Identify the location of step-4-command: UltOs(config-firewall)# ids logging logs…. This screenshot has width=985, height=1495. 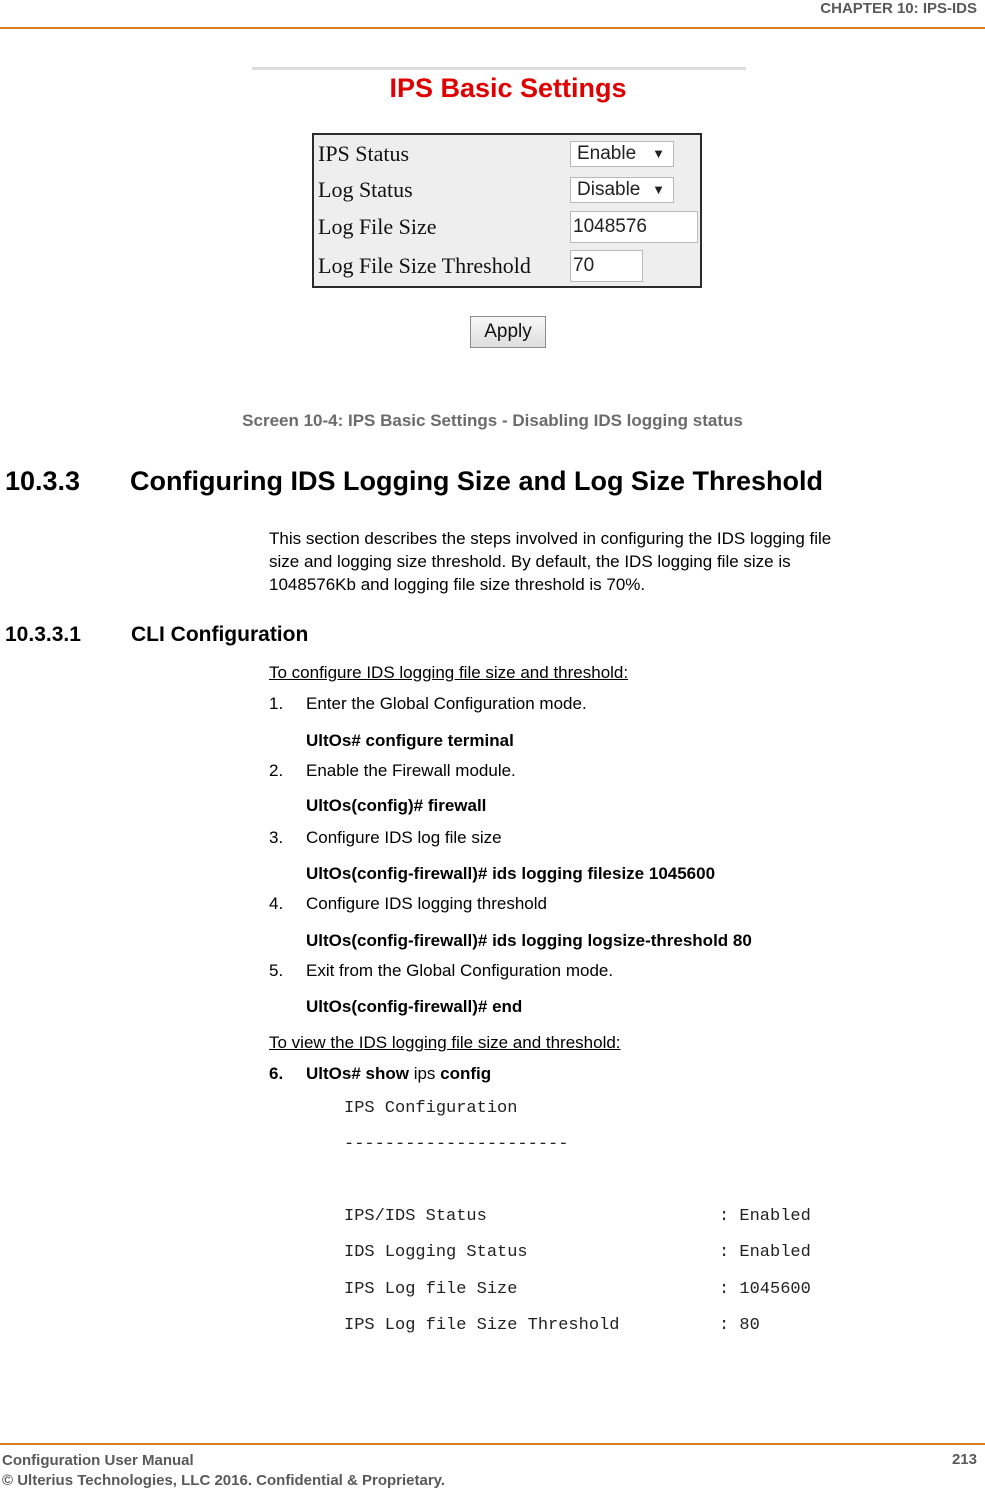
(529, 940).